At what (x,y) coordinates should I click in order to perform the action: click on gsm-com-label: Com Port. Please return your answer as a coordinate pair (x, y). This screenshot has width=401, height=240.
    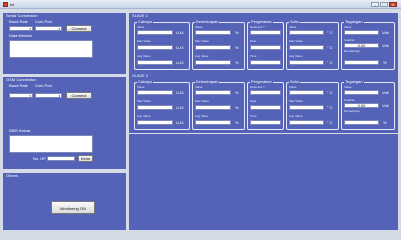
    Looking at the image, I should click on (43, 85).